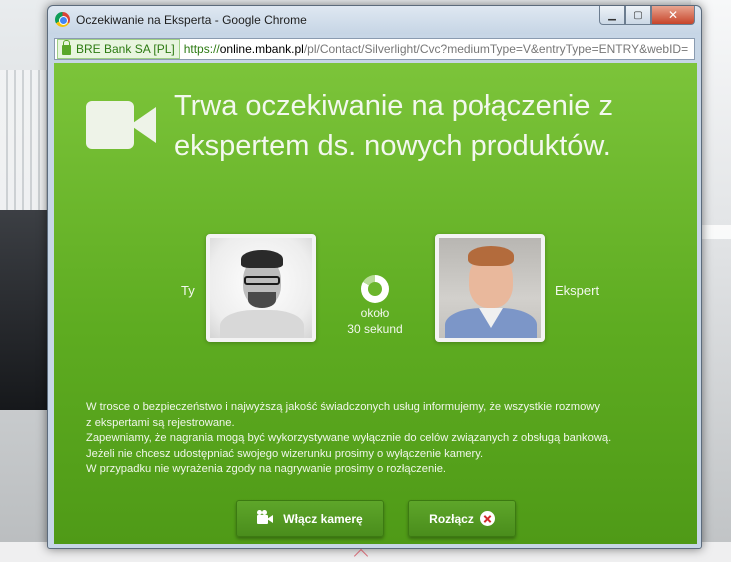  Describe the element at coordinates (491, 256) in the screenshot. I see `expert-hair` at that location.